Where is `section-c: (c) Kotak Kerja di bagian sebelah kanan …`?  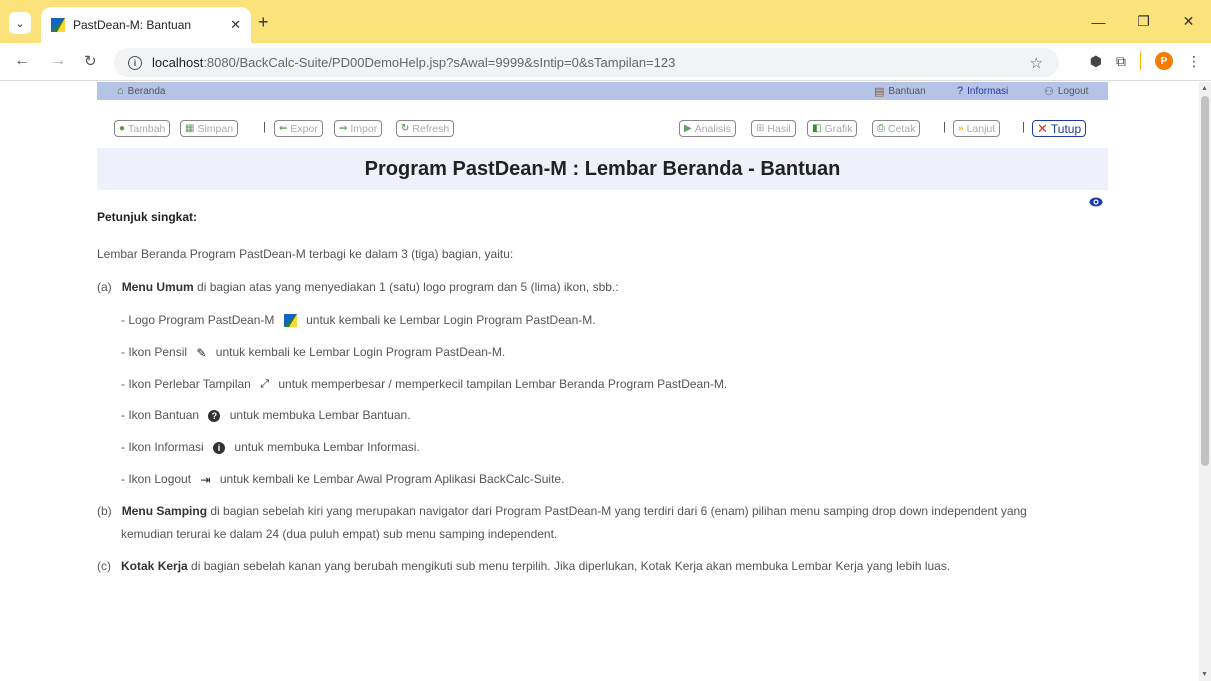
section-c: (c) Kotak Kerja di bagian sebelah kanan … is located at coordinates (523, 566).